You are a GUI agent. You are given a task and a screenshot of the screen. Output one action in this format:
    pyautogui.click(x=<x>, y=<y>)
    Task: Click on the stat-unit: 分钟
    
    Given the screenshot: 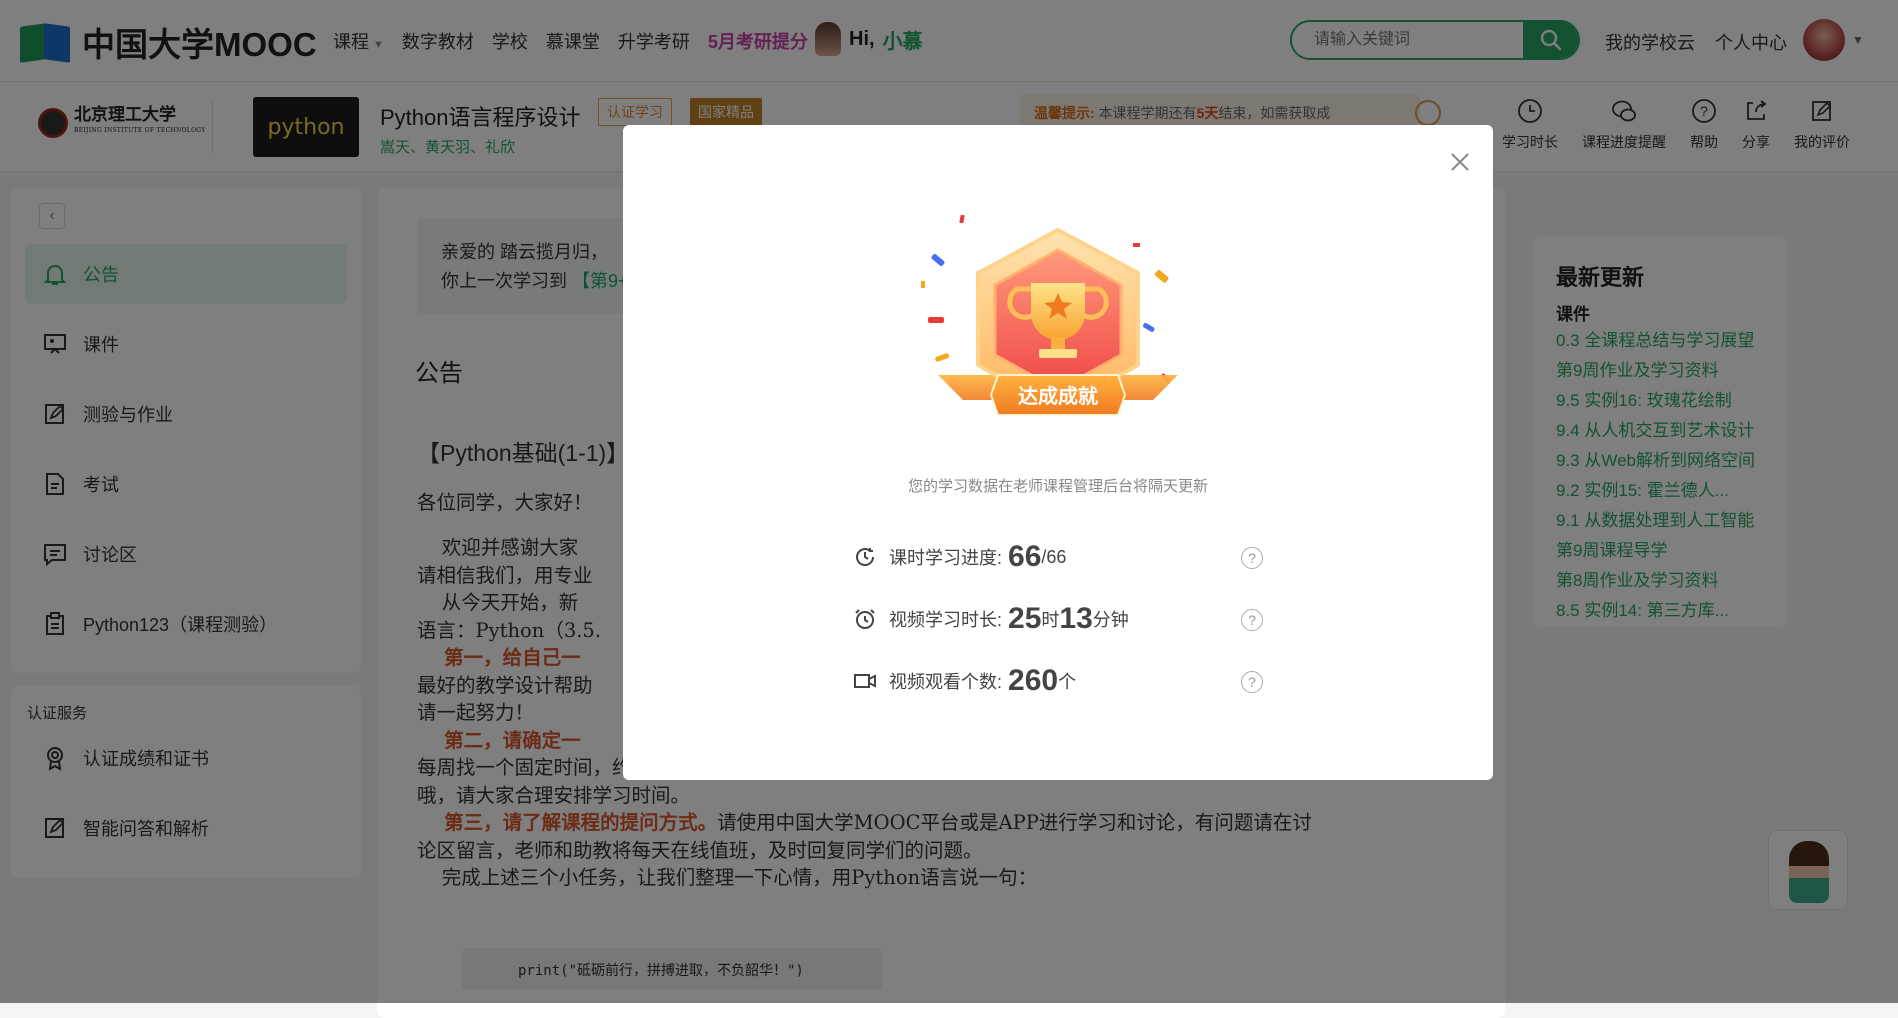 What is the action you would take?
    pyautogui.click(x=1110, y=620)
    